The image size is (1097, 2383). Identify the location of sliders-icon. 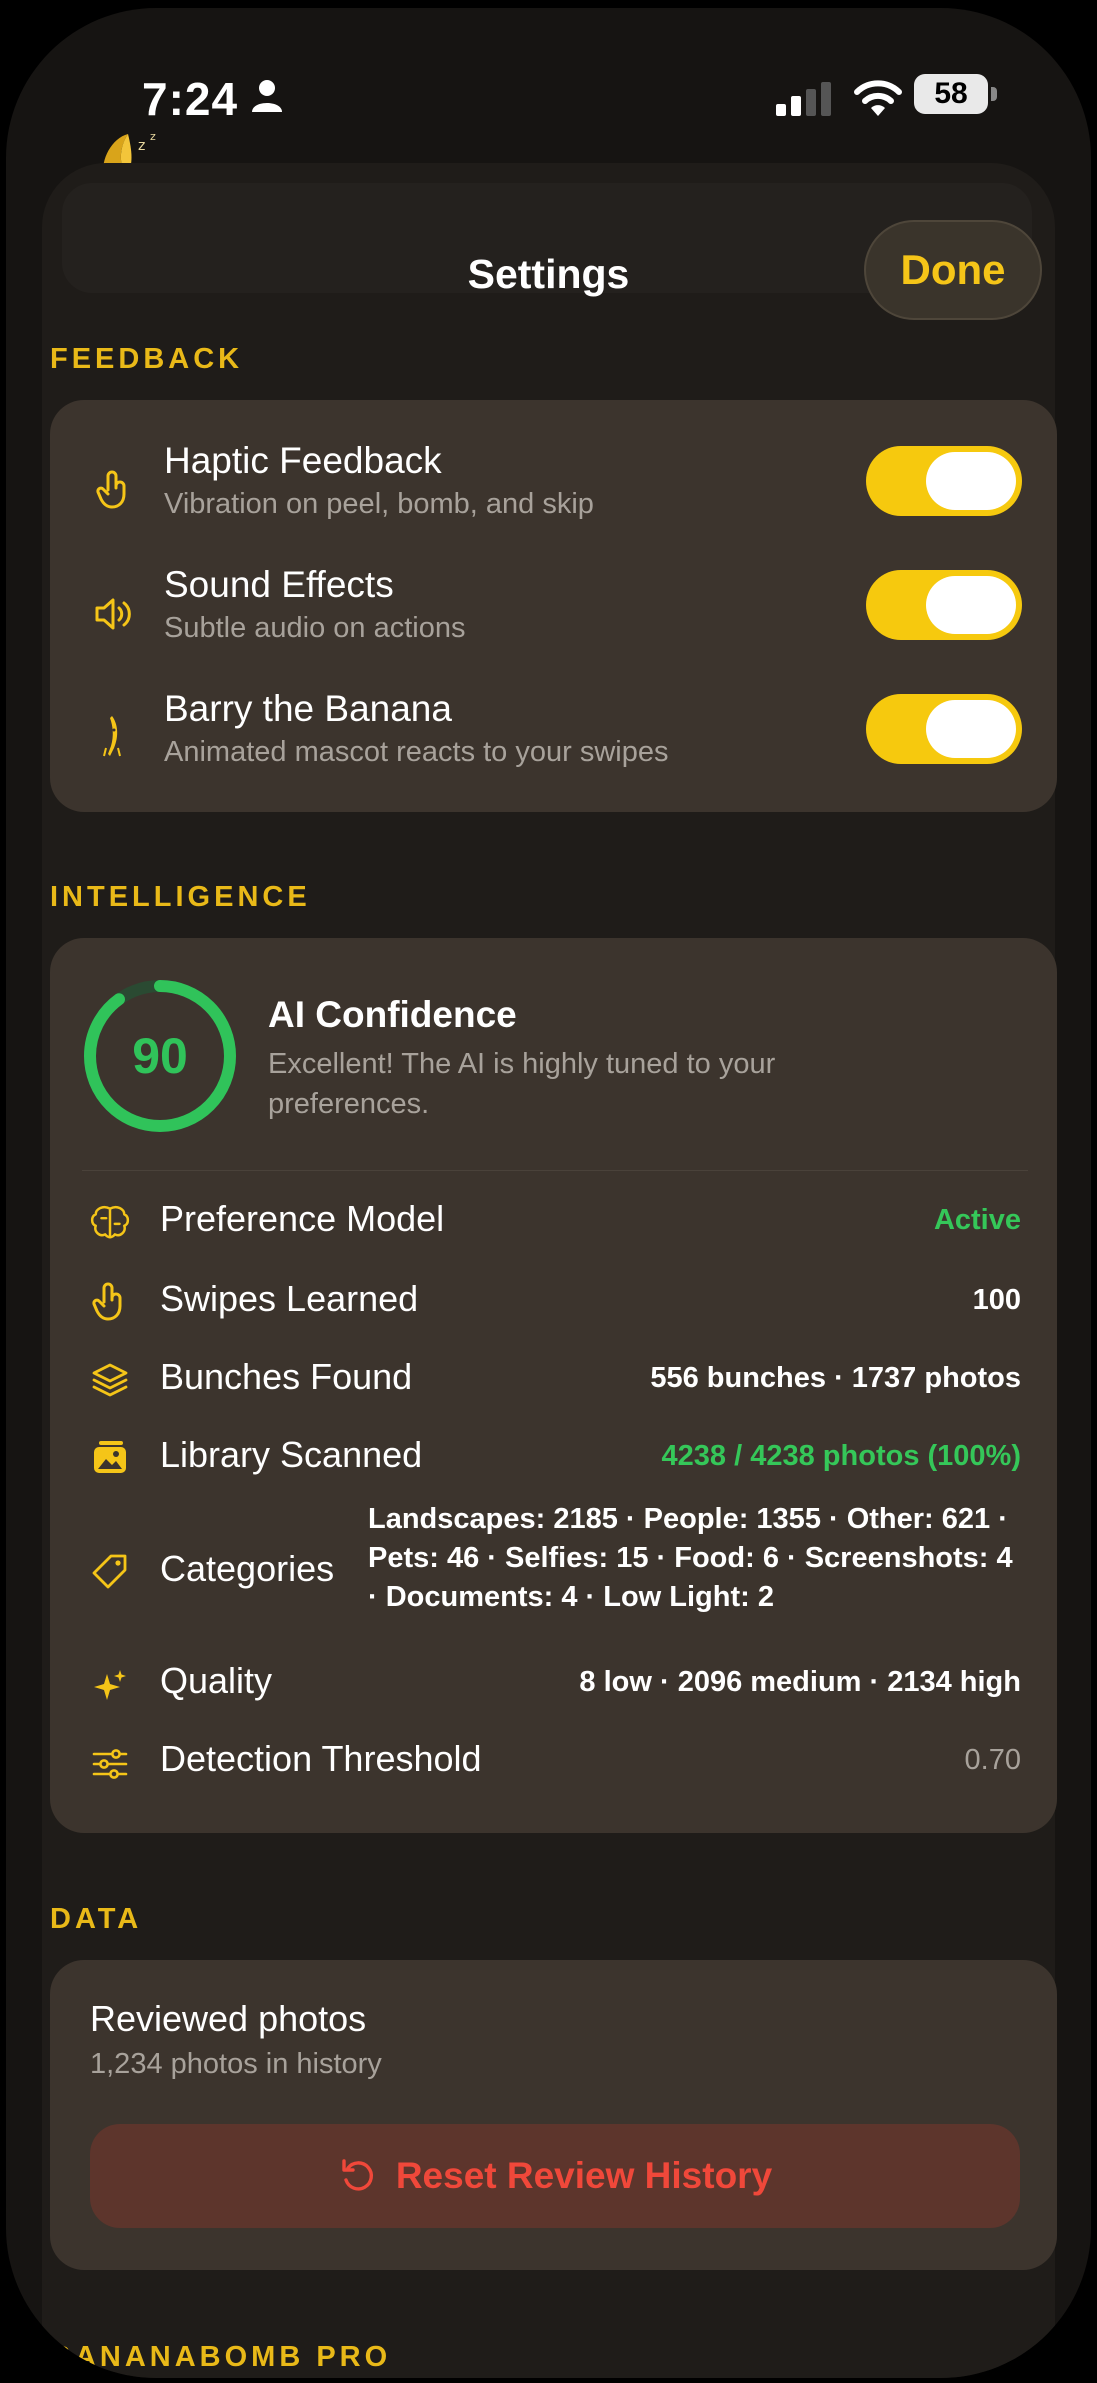
(110, 1764).